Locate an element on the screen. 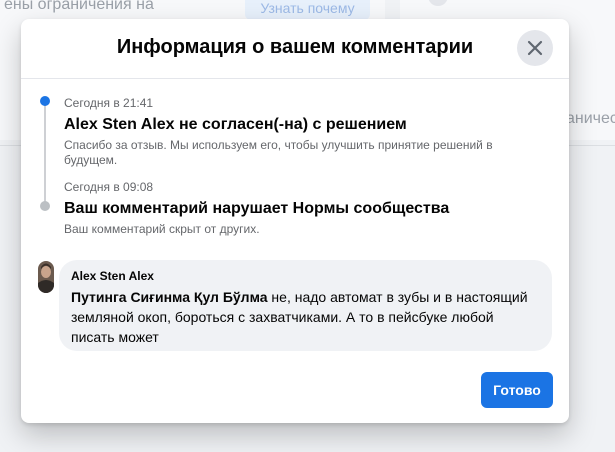  event-time: Сегодня в 21:41 is located at coordinates (109, 103).